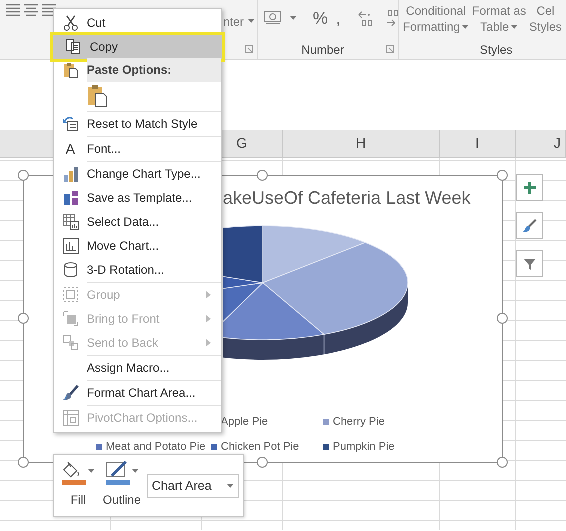 The width and height of the screenshot is (566, 531). What do you see at coordinates (70, 246) in the screenshot?
I see `chart-box-icon` at bounding box center [70, 246].